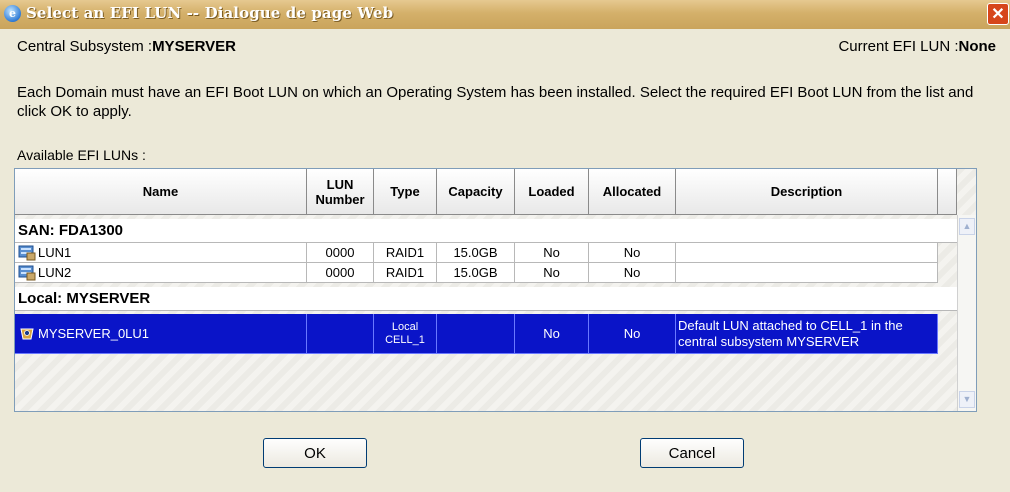  I want to click on name-cell: LUN1, so click(161, 253).